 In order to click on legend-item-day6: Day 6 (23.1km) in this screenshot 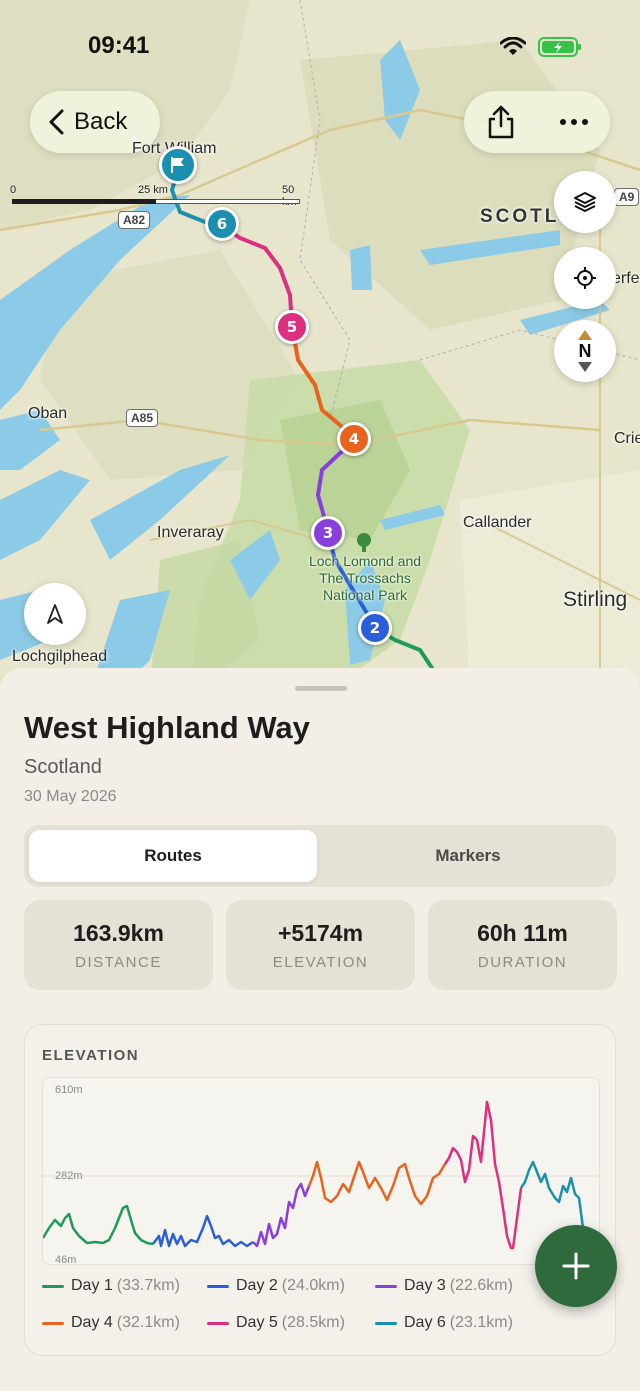, I will do `click(444, 1323)`.